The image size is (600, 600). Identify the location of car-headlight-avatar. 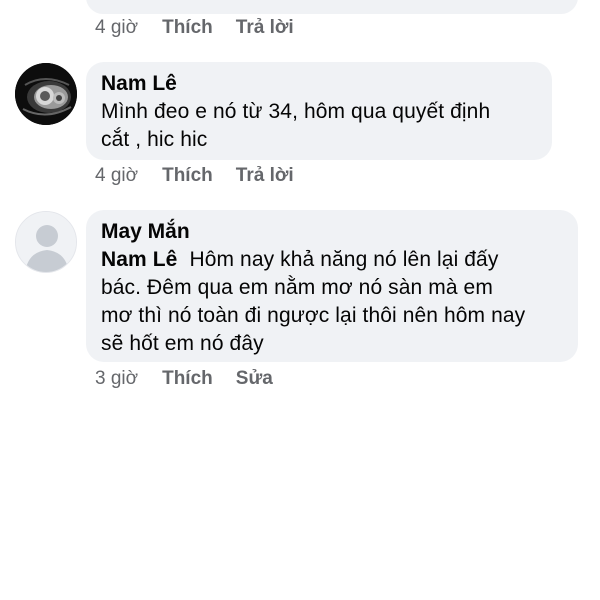
(46, 94).